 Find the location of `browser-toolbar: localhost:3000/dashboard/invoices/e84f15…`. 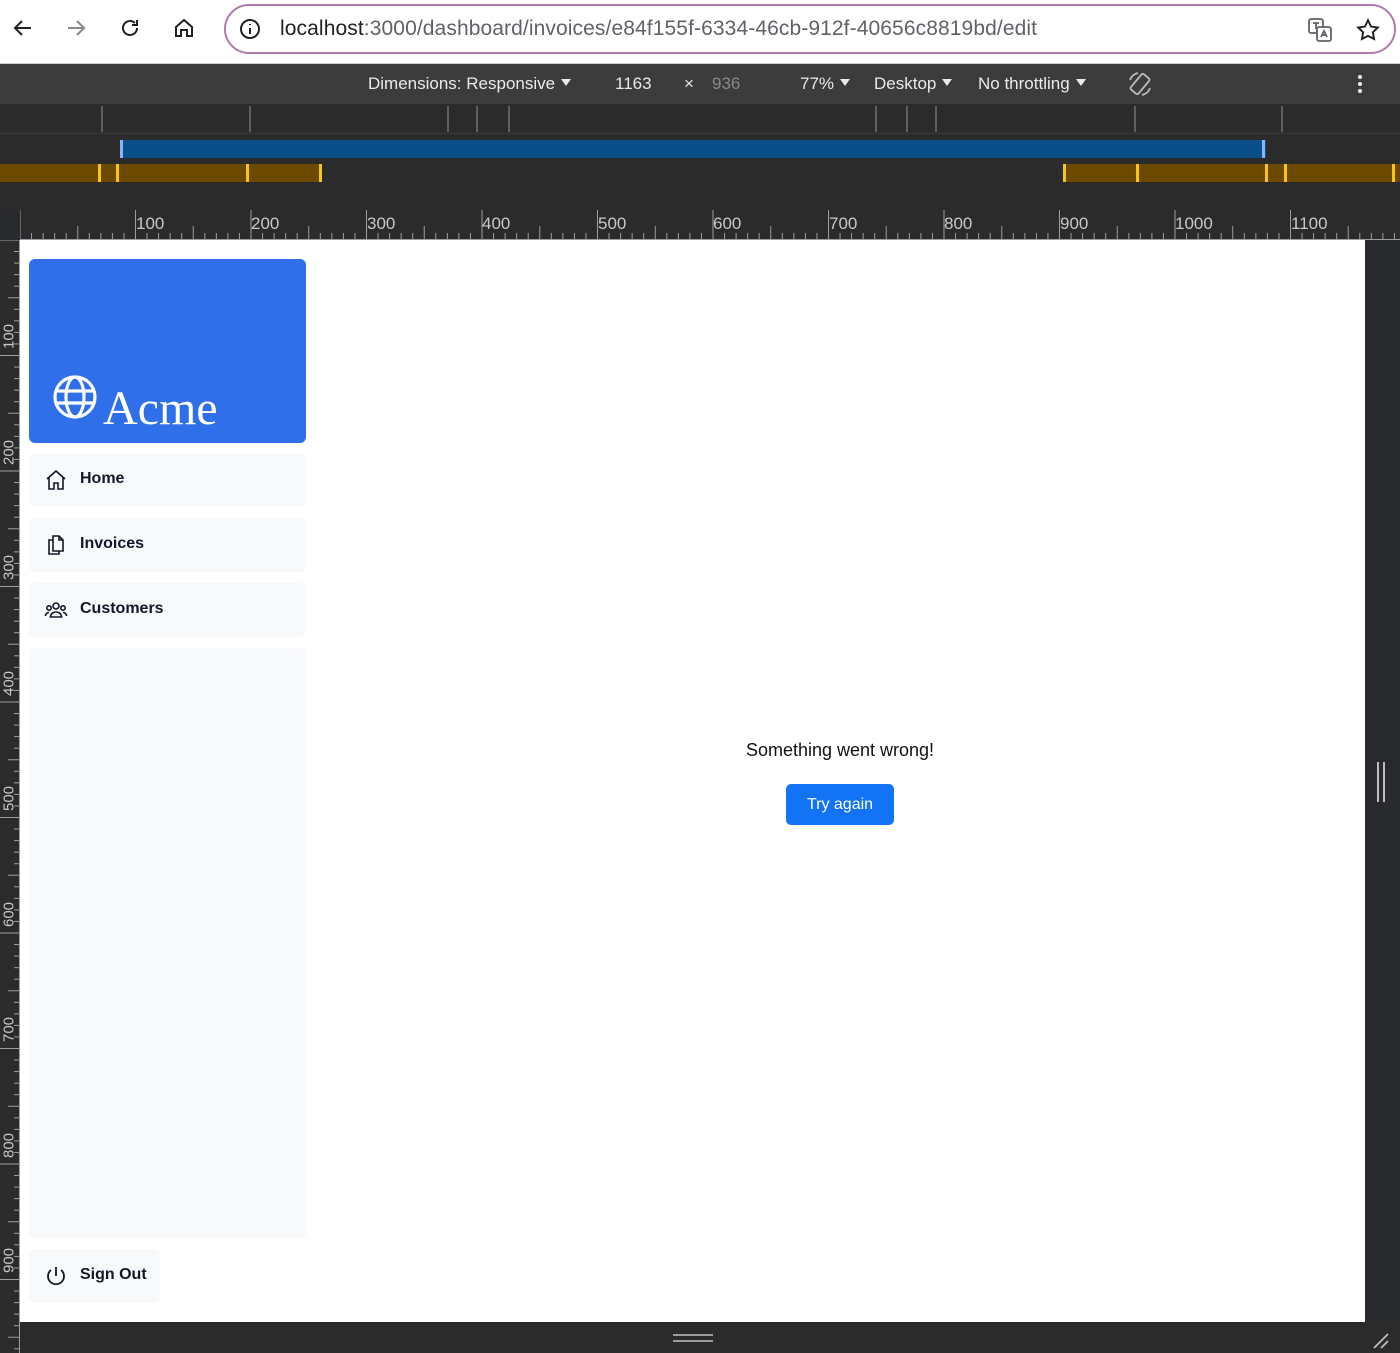

browser-toolbar: localhost:3000/dashboard/invoices/e84f15… is located at coordinates (700, 32).